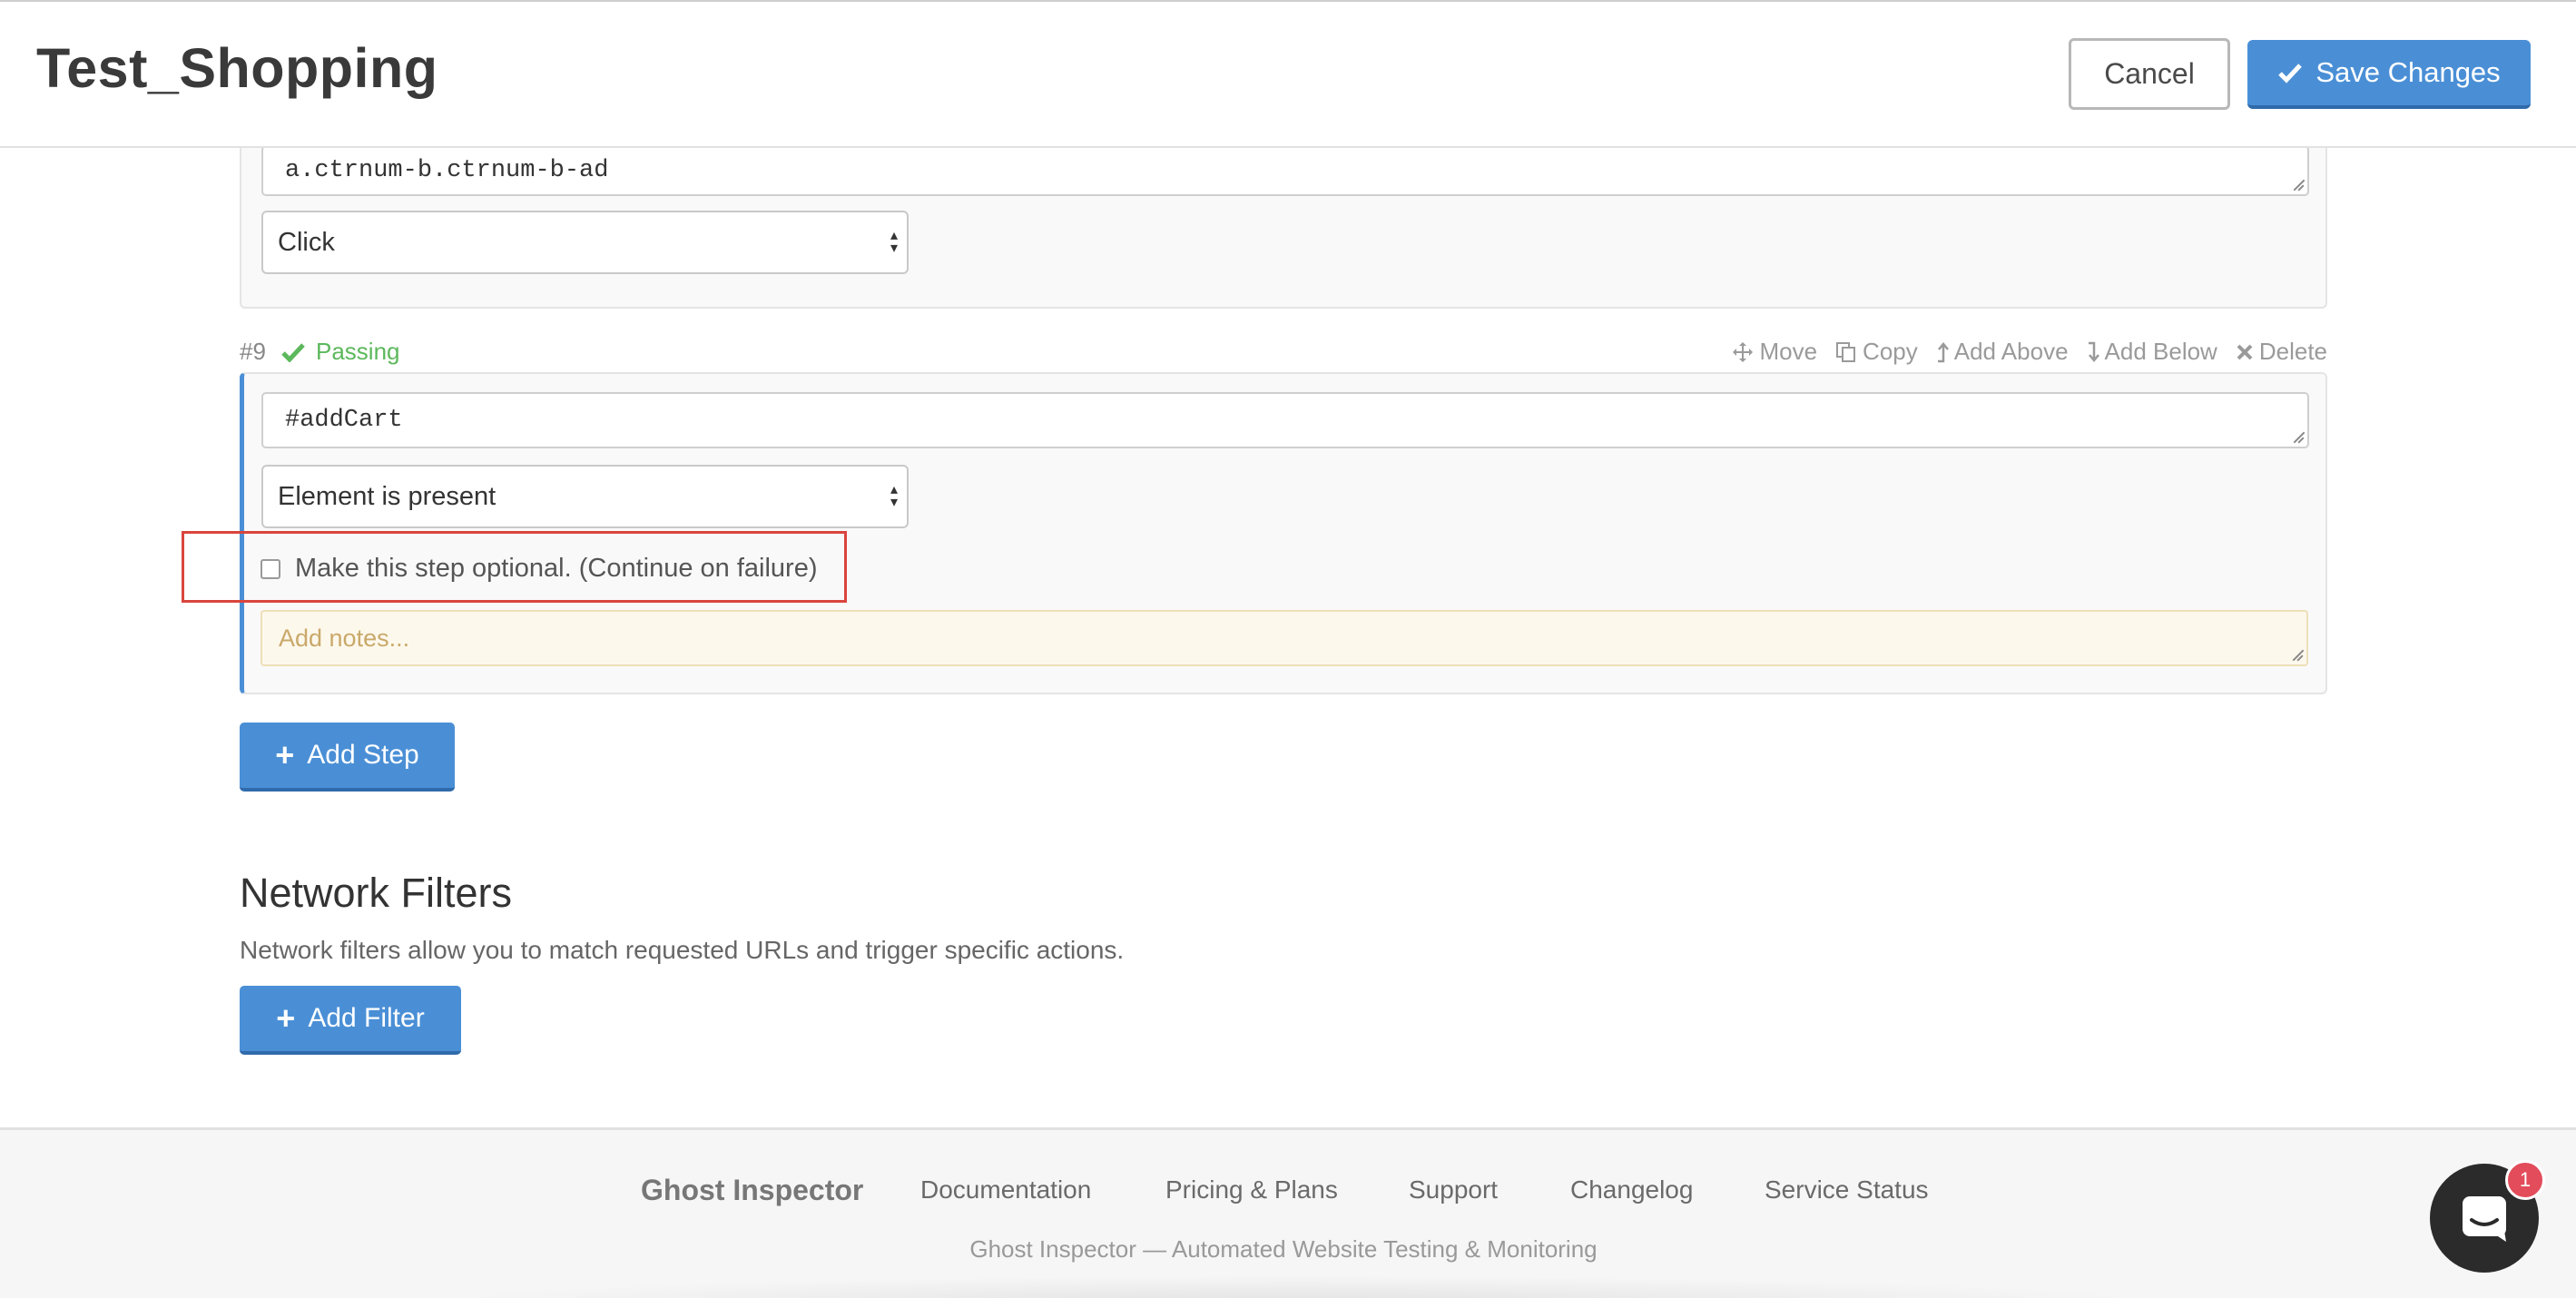 This screenshot has height=1298, width=2576. I want to click on delete-label: Delete, so click(2292, 351).